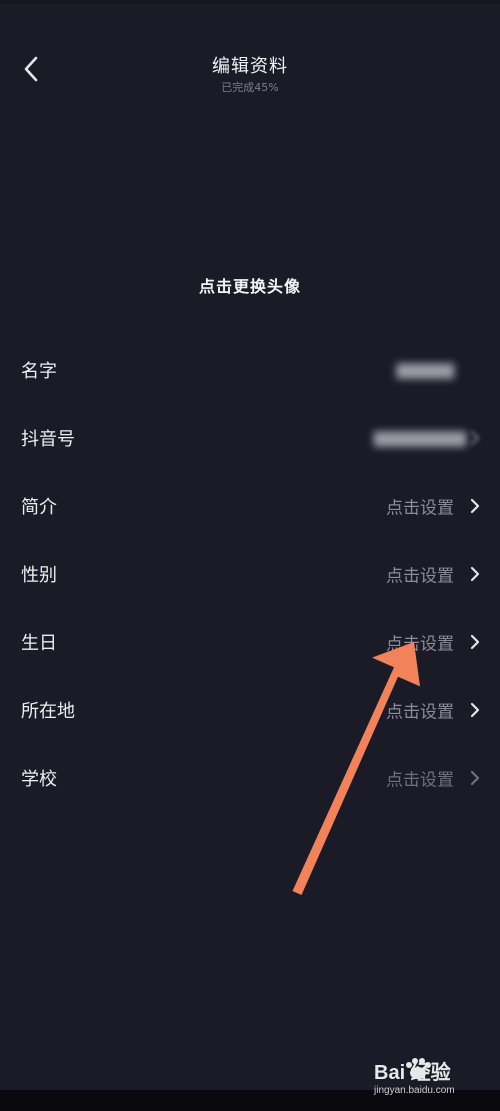  What do you see at coordinates (250, 642) in the screenshot?
I see `field-row-birthday: 生日 点击设置` at bounding box center [250, 642].